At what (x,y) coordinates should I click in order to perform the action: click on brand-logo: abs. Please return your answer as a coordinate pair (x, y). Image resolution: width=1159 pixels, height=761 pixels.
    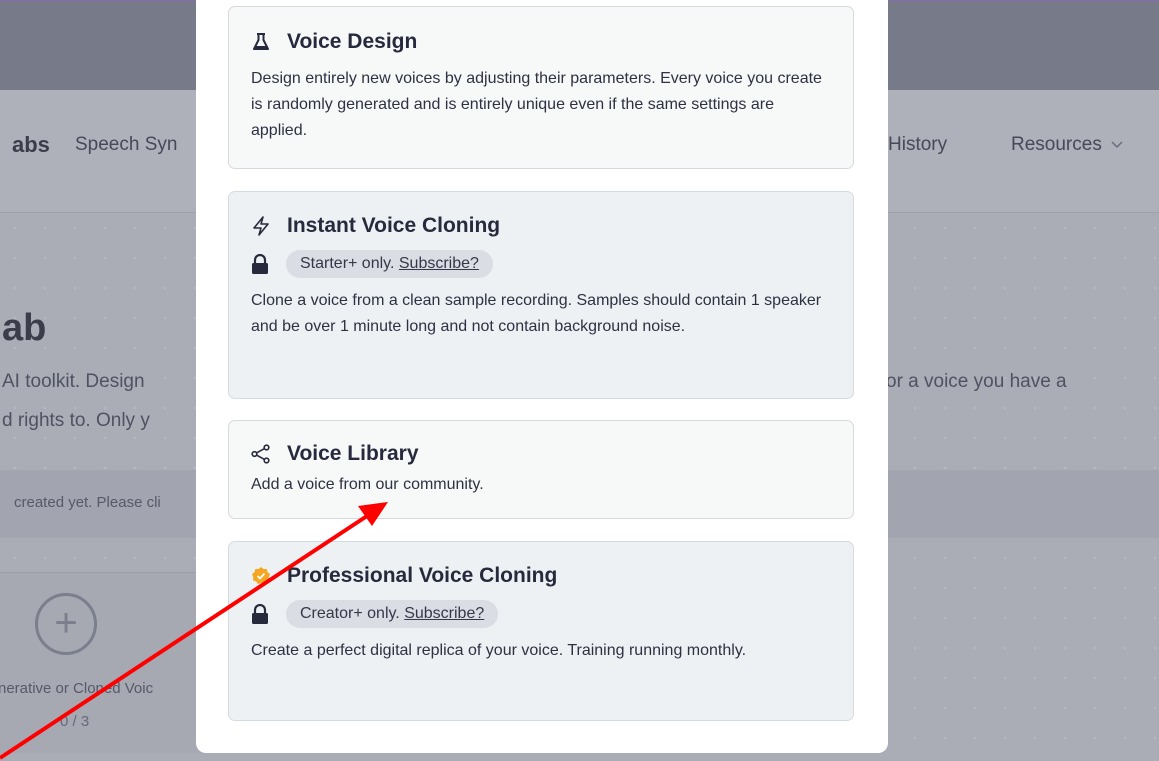
    Looking at the image, I should click on (31, 145).